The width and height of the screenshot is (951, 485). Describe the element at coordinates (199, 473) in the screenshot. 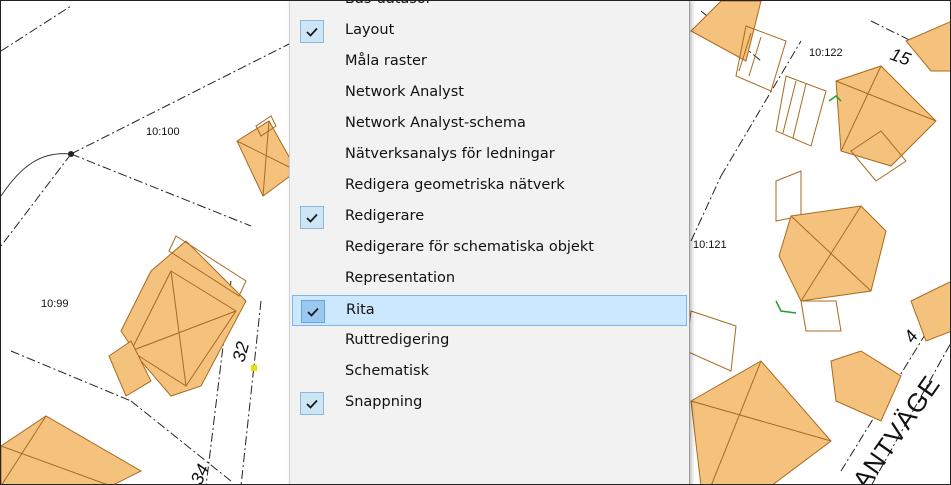

I see `house-number: 34` at that location.